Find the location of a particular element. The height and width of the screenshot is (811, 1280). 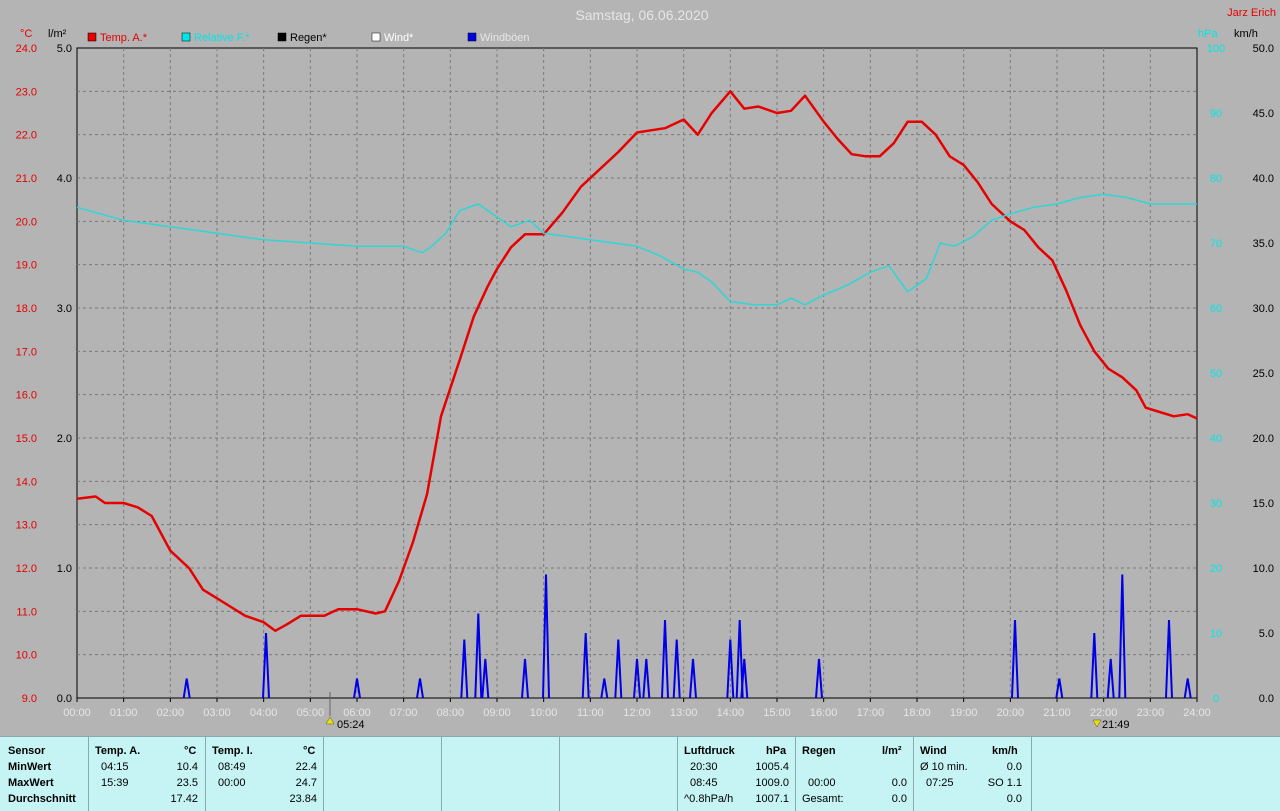

legend-label: Temp. A.* is located at coordinates (124, 38).